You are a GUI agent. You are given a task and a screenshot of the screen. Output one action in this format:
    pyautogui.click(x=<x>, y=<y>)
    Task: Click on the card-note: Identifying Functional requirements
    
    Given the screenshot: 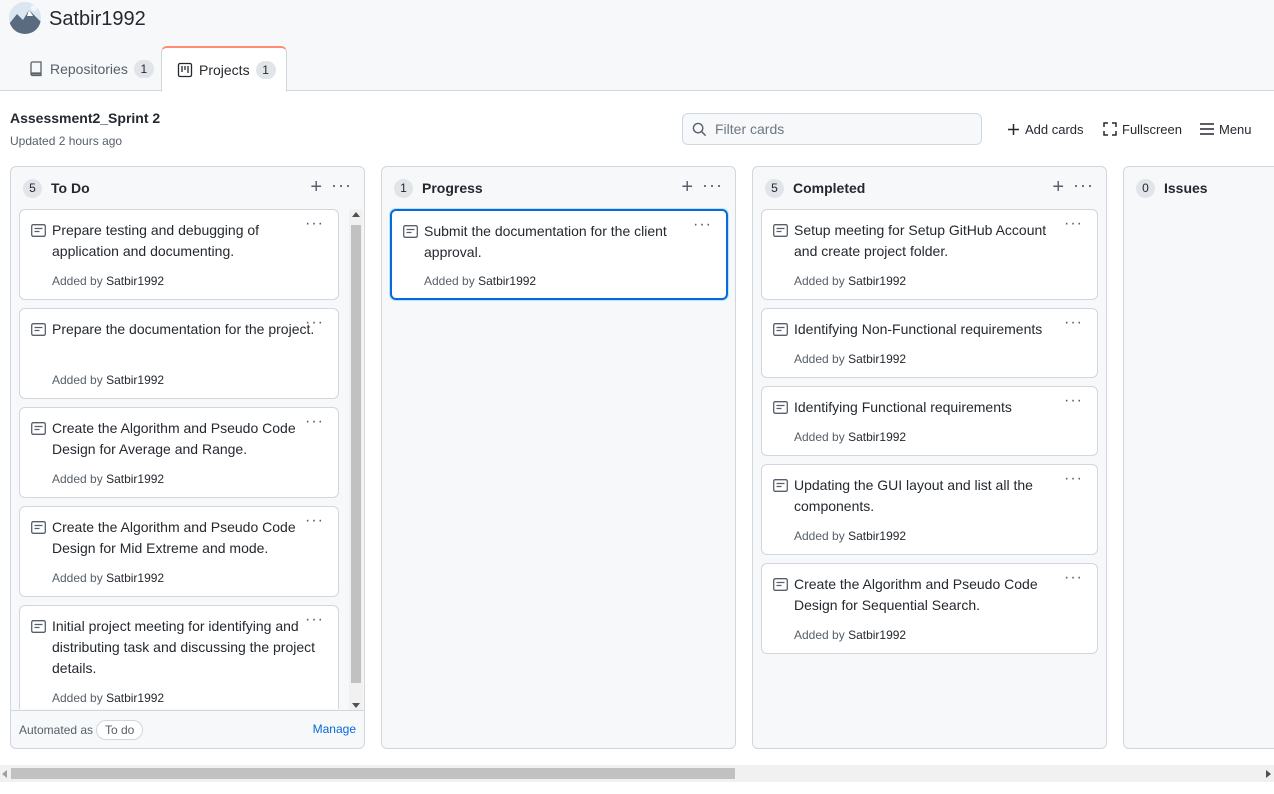 What is the action you would take?
    pyautogui.click(x=903, y=407)
    